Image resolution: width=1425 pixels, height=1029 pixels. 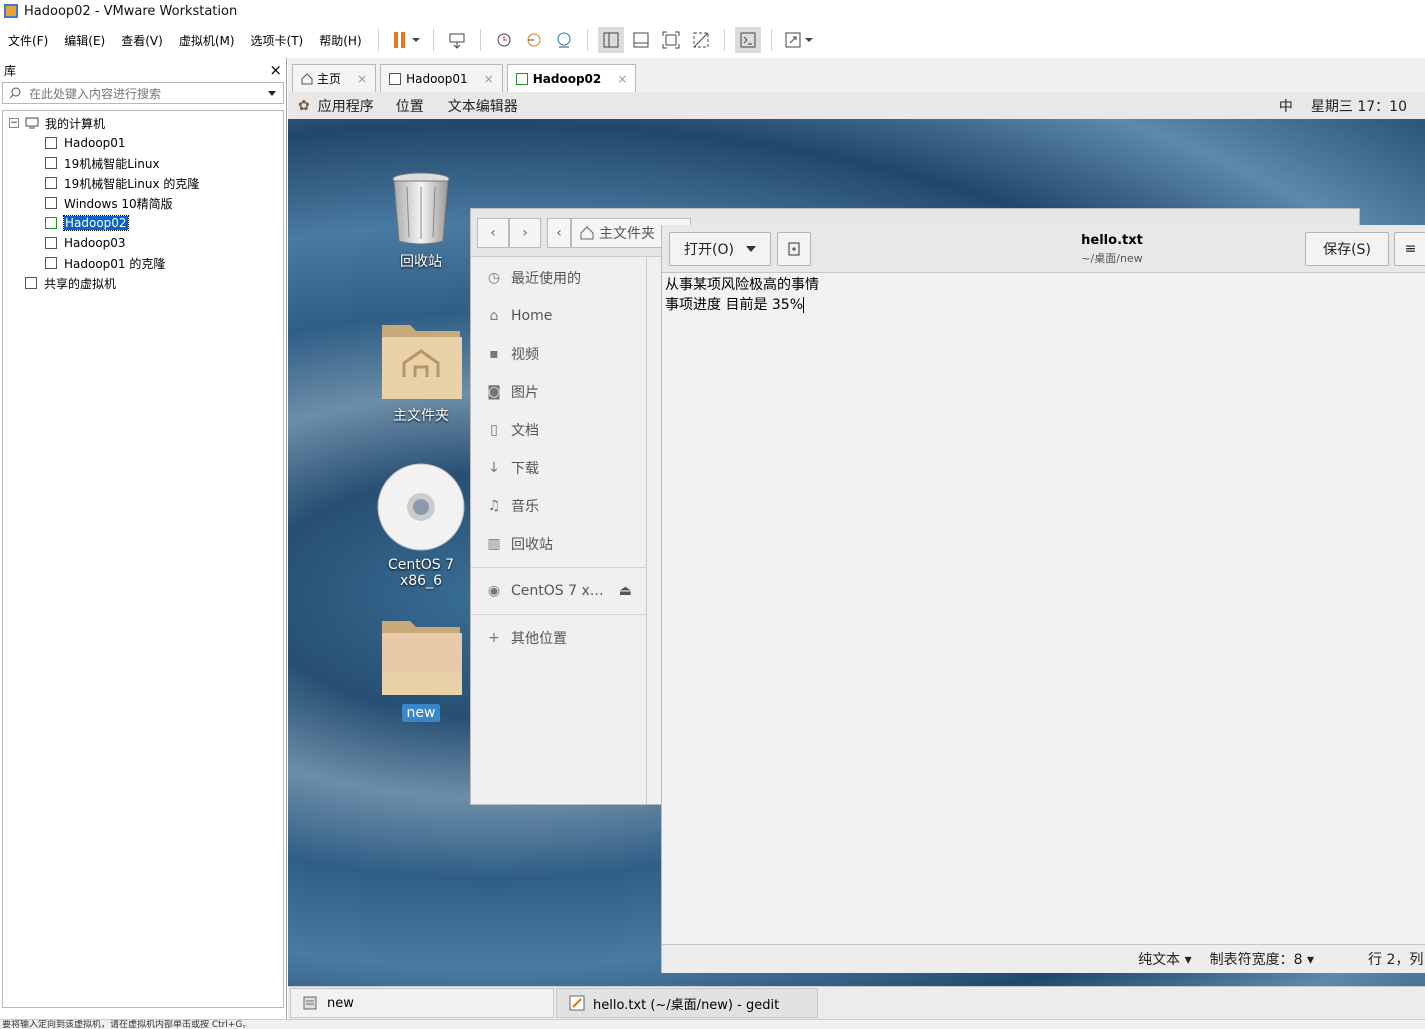 I want to click on trash-icon, so click(x=421, y=208).